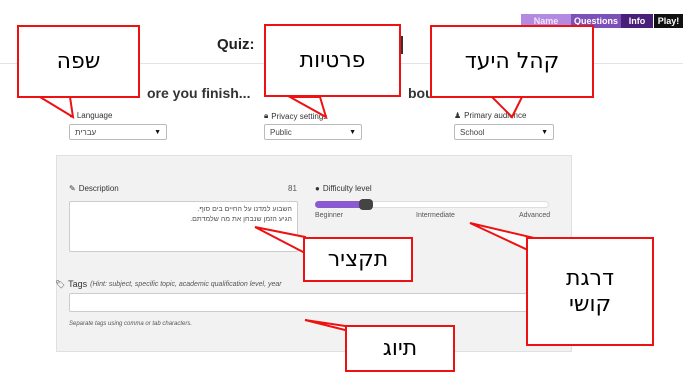 The height and width of the screenshot is (391, 683). I want to click on callout-difficulty-line: קושי, so click(590, 304).